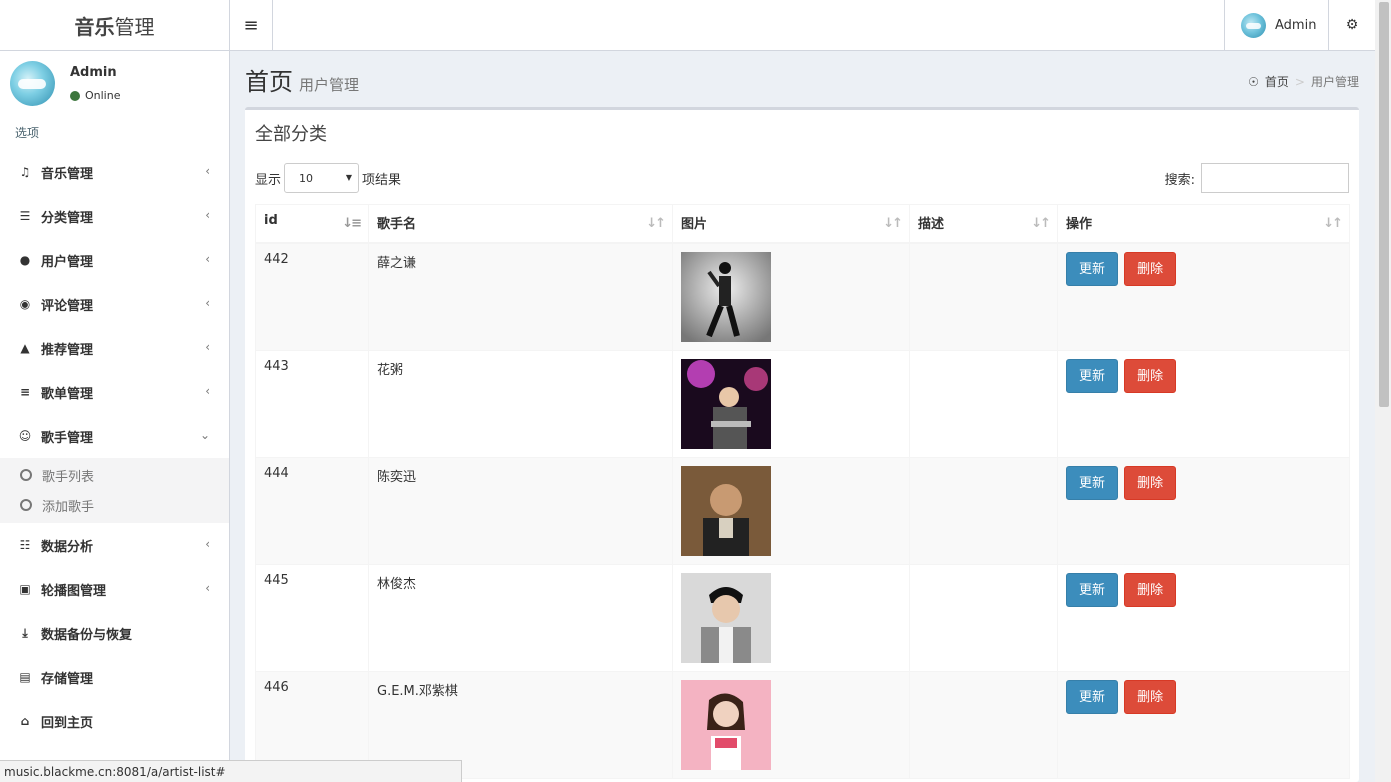 This screenshot has width=1391, height=782. What do you see at coordinates (114, 392) in the screenshot?
I see `sidebar-item-playlists: ≡ 歌单管理 ‹` at bounding box center [114, 392].